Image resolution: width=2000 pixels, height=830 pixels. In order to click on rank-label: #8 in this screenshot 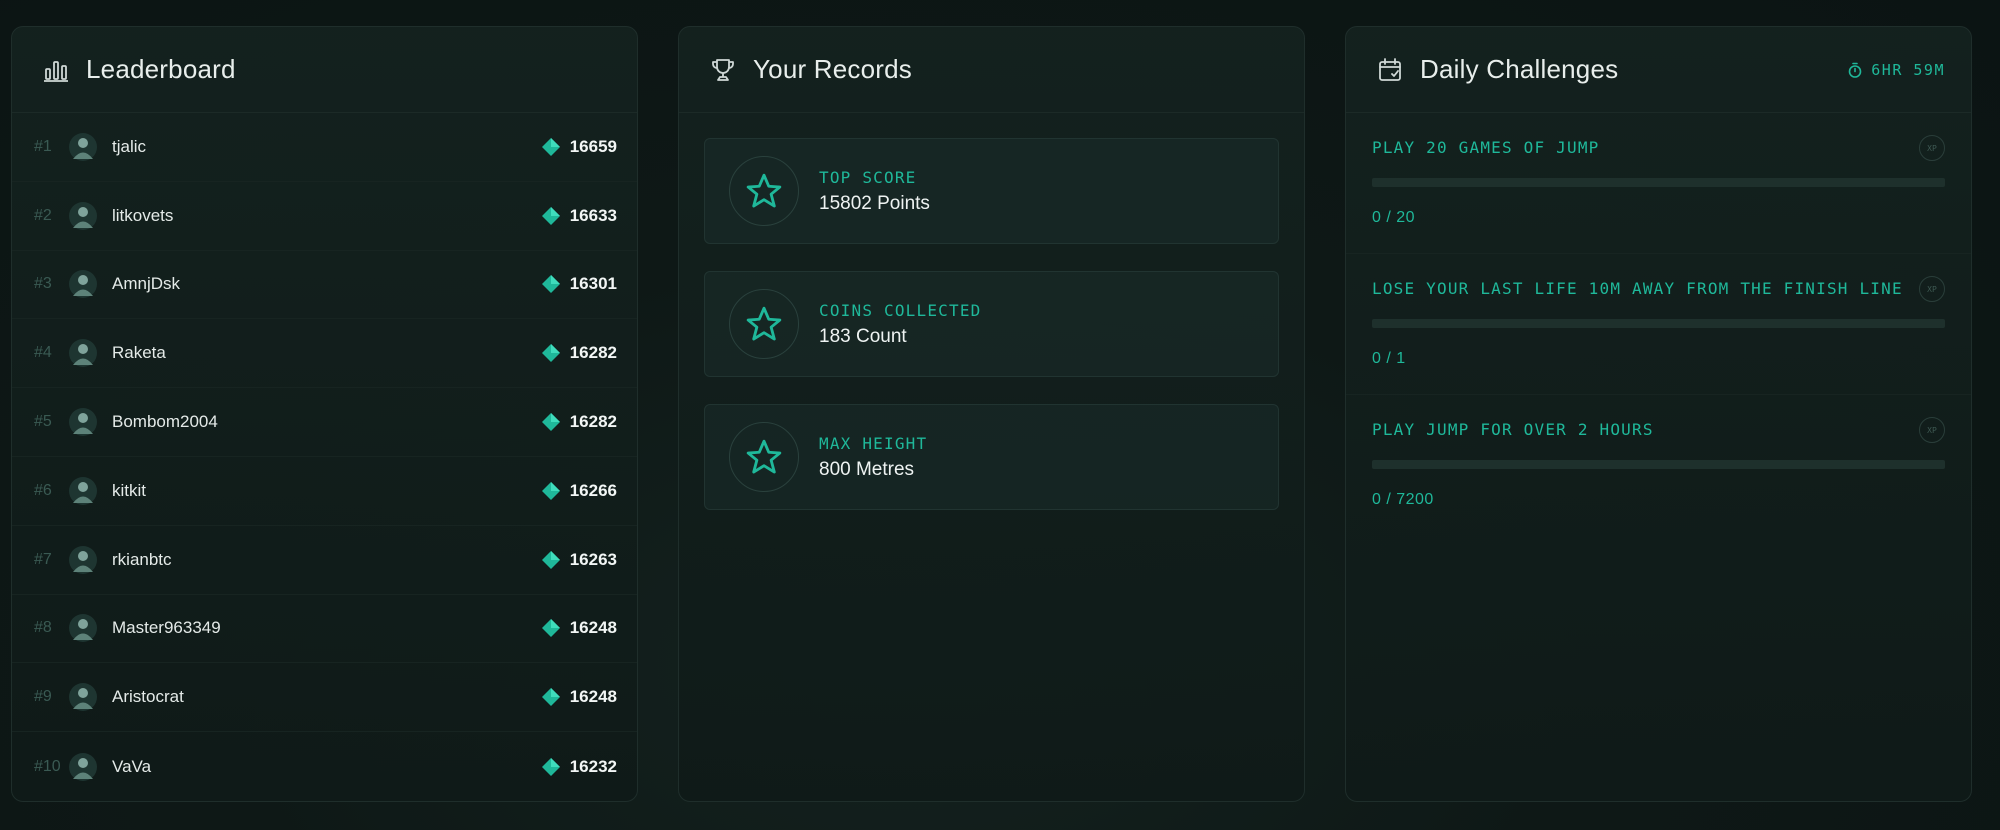, I will do `click(43, 628)`.